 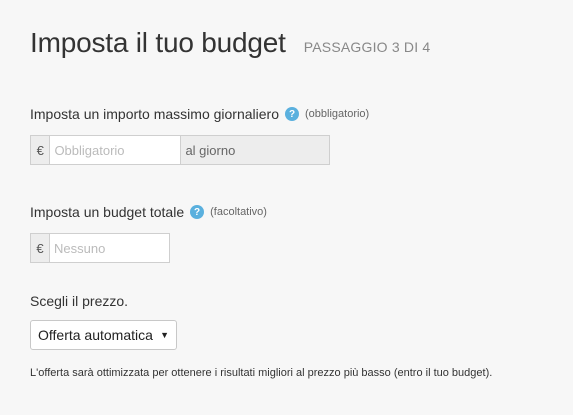 I want to click on page-header: Imposta il tuo budget PASSAGGIO 3 DI 4, so click(x=230, y=43).